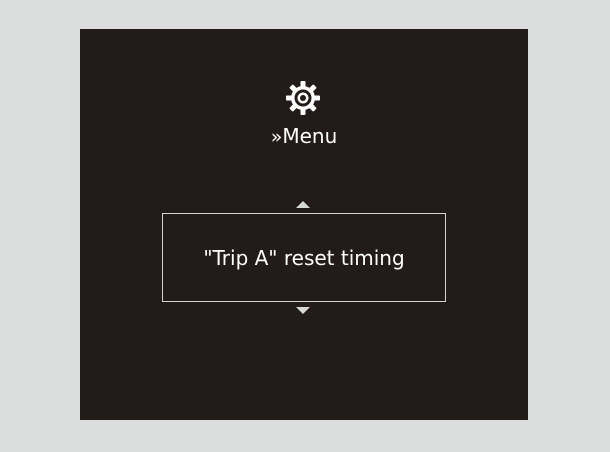 The image size is (610, 452). I want to click on menu-item-selected: "Trip A" reset timing, so click(304, 257).